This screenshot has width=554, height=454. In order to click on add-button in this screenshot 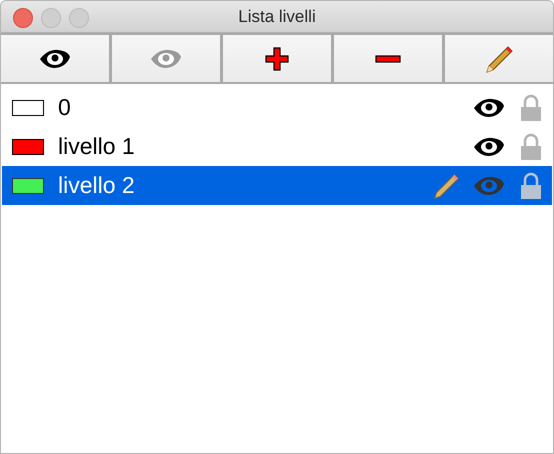, I will do `click(277, 58)`.